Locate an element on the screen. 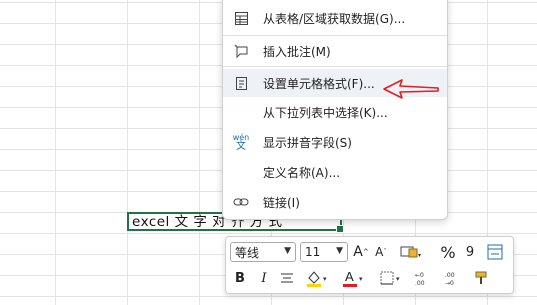 The height and width of the screenshot is (305, 537). bold-button: B is located at coordinates (240, 278).